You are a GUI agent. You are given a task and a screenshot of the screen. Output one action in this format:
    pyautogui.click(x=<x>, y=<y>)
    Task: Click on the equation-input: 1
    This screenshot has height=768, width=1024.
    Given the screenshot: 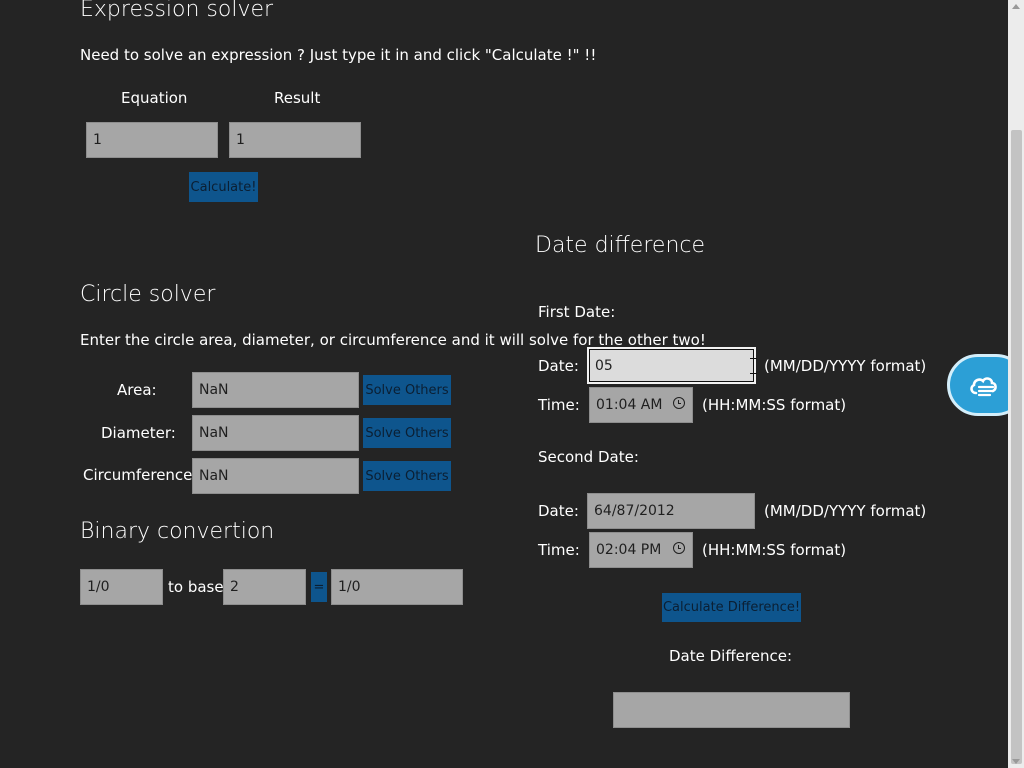 What is the action you would take?
    pyautogui.click(x=152, y=140)
    